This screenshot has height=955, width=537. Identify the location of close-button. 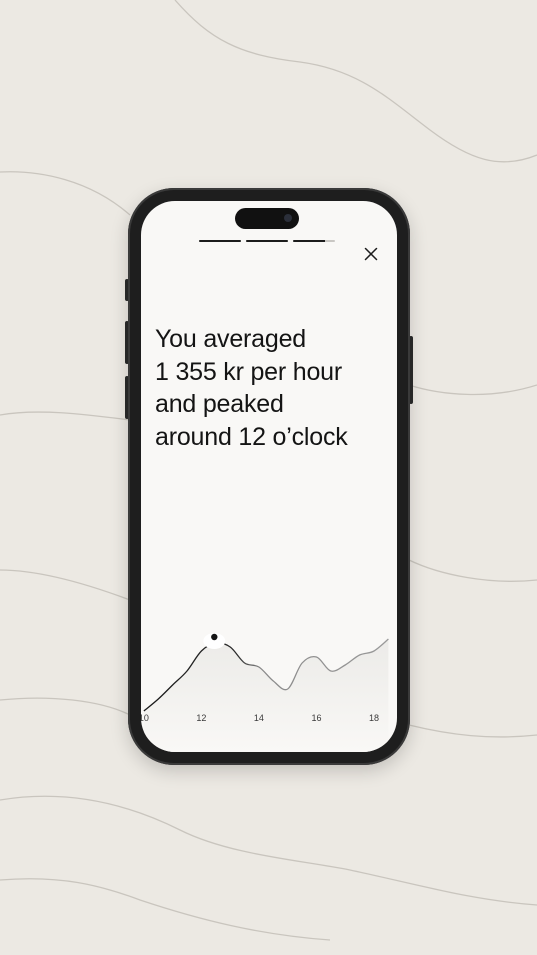
(371, 254).